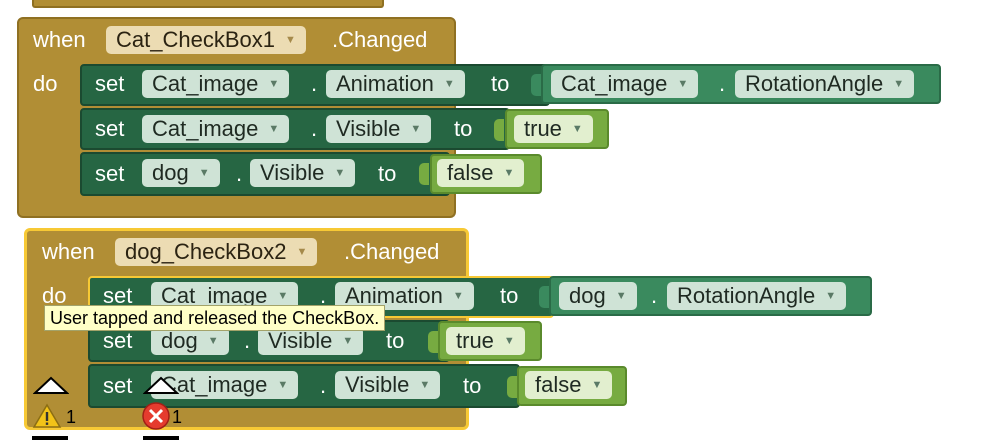 The width and height of the screenshot is (1001, 440). Describe the element at coordinates (195, 39) in the screenshot. I see `dropdown-value: Cat_CheckBox1` at that location.